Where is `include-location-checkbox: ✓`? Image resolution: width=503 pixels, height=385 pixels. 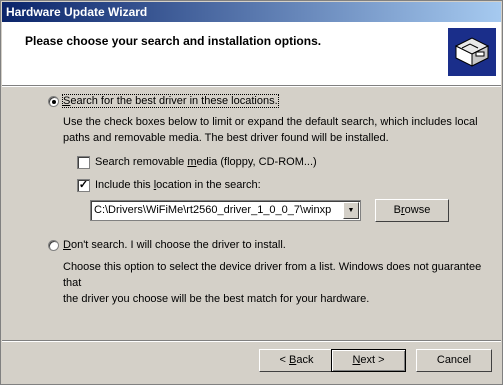 include-location-checkbox: ✓ is located at coordinates (83, 185).